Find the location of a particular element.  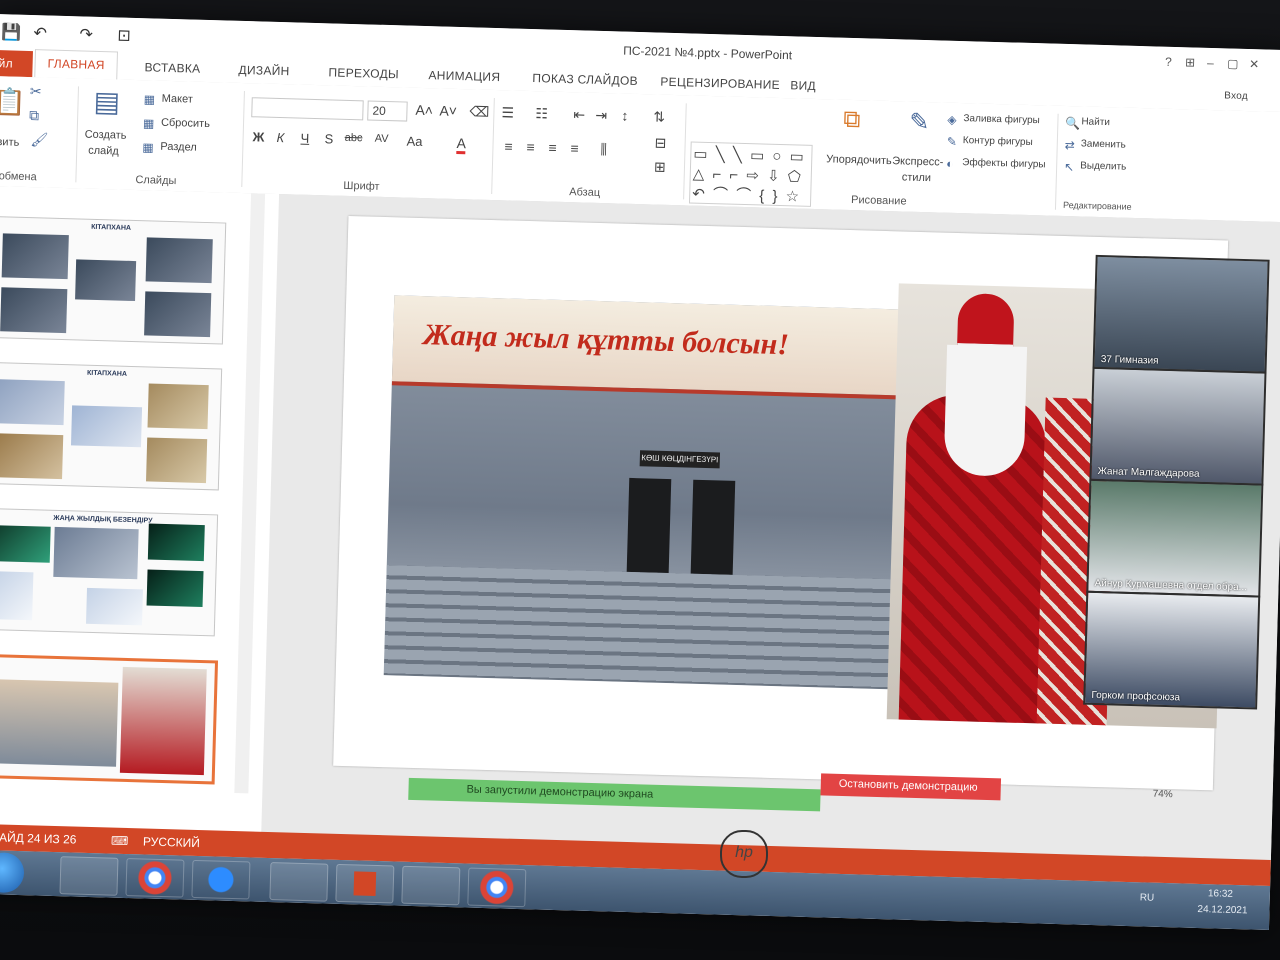

video-tile: Жанат Малгаждарова is located at coordinates (1178, 426).